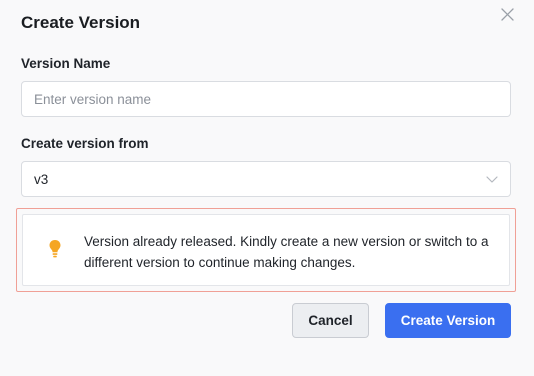  I want to click on create-from-selected-value: v3, so click(41, 179).